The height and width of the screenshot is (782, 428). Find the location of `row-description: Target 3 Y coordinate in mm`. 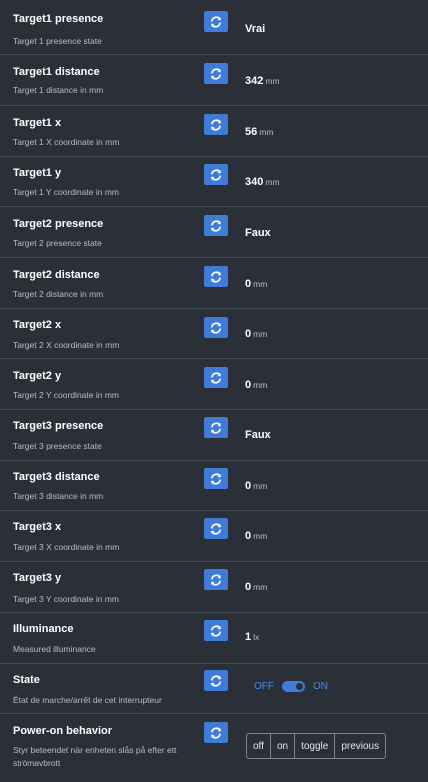

row-description: Target 3 Y coordinate in mm is located at coordinates (66, 599).